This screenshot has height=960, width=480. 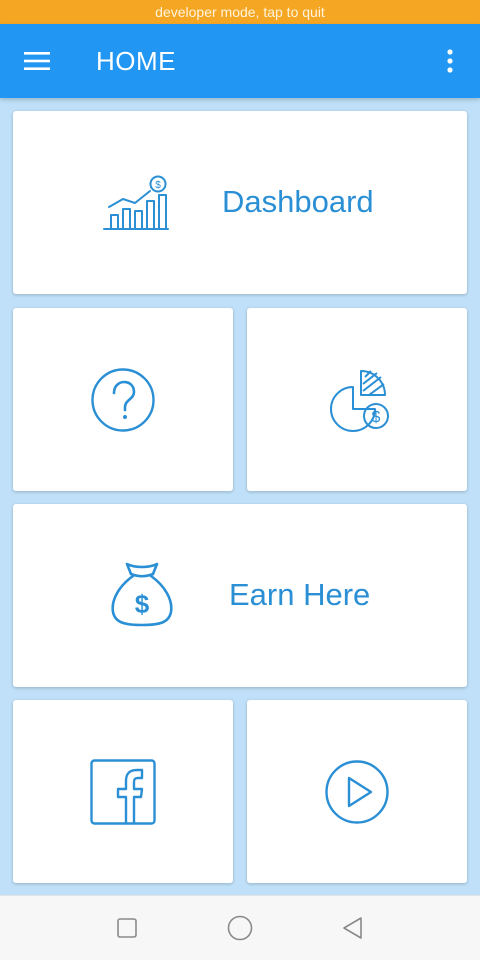 I want to click on system-nav-bar, so click(x=240, y=927).